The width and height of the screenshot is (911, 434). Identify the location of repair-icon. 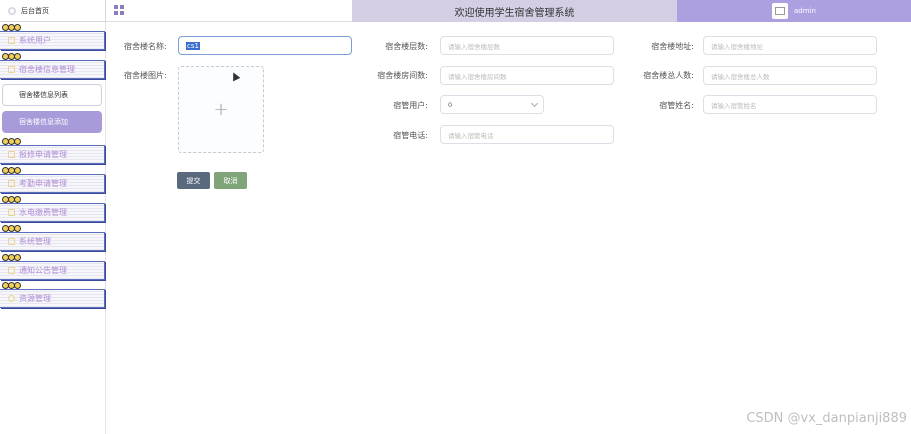
(11, 154).